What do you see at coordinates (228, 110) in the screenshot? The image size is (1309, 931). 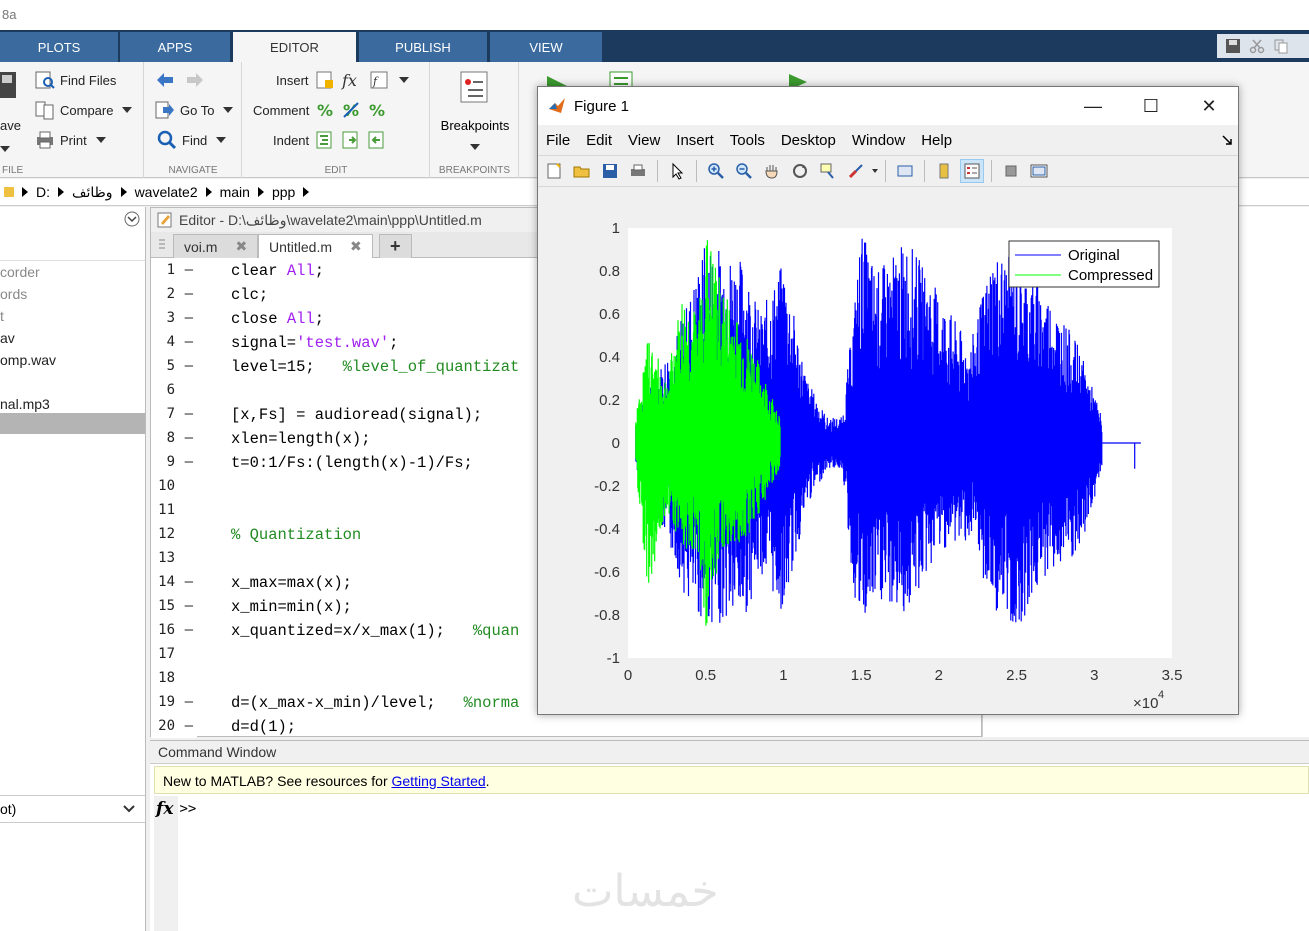 I see `goto-dropdown-icon` at bounding box center [228, 110].